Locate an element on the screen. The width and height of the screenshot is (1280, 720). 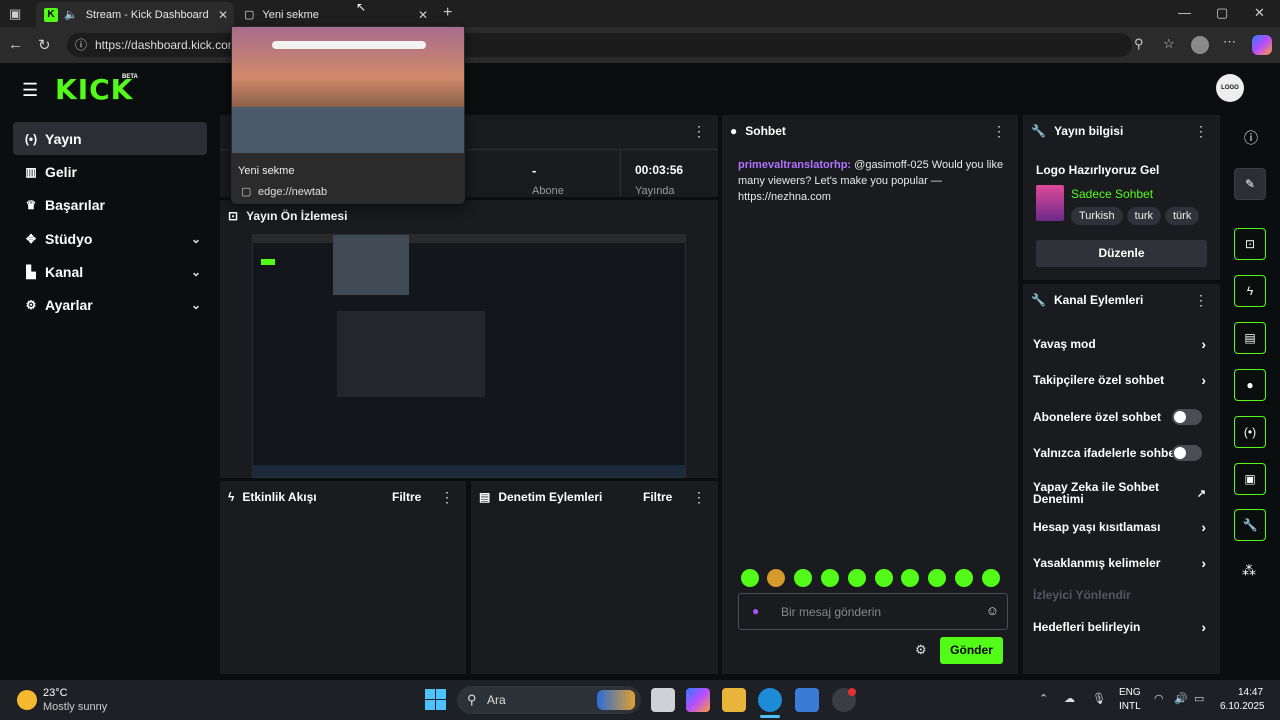
stream-preview-video is located at coordinates (469, 356).